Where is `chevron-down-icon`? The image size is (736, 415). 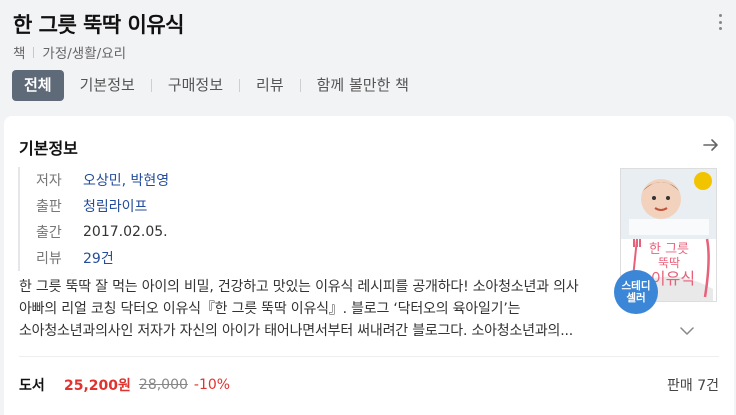
chevron-down-icon is located at coordinates (687, 331).